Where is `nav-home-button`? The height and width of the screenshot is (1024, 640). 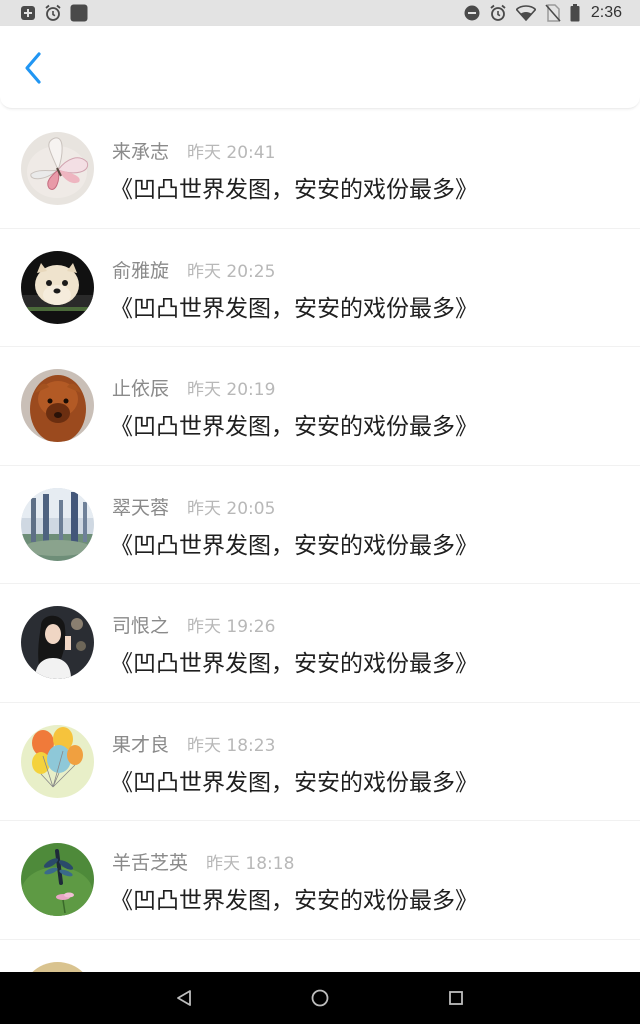 nav-home-button is located at coordinates (320, 998).